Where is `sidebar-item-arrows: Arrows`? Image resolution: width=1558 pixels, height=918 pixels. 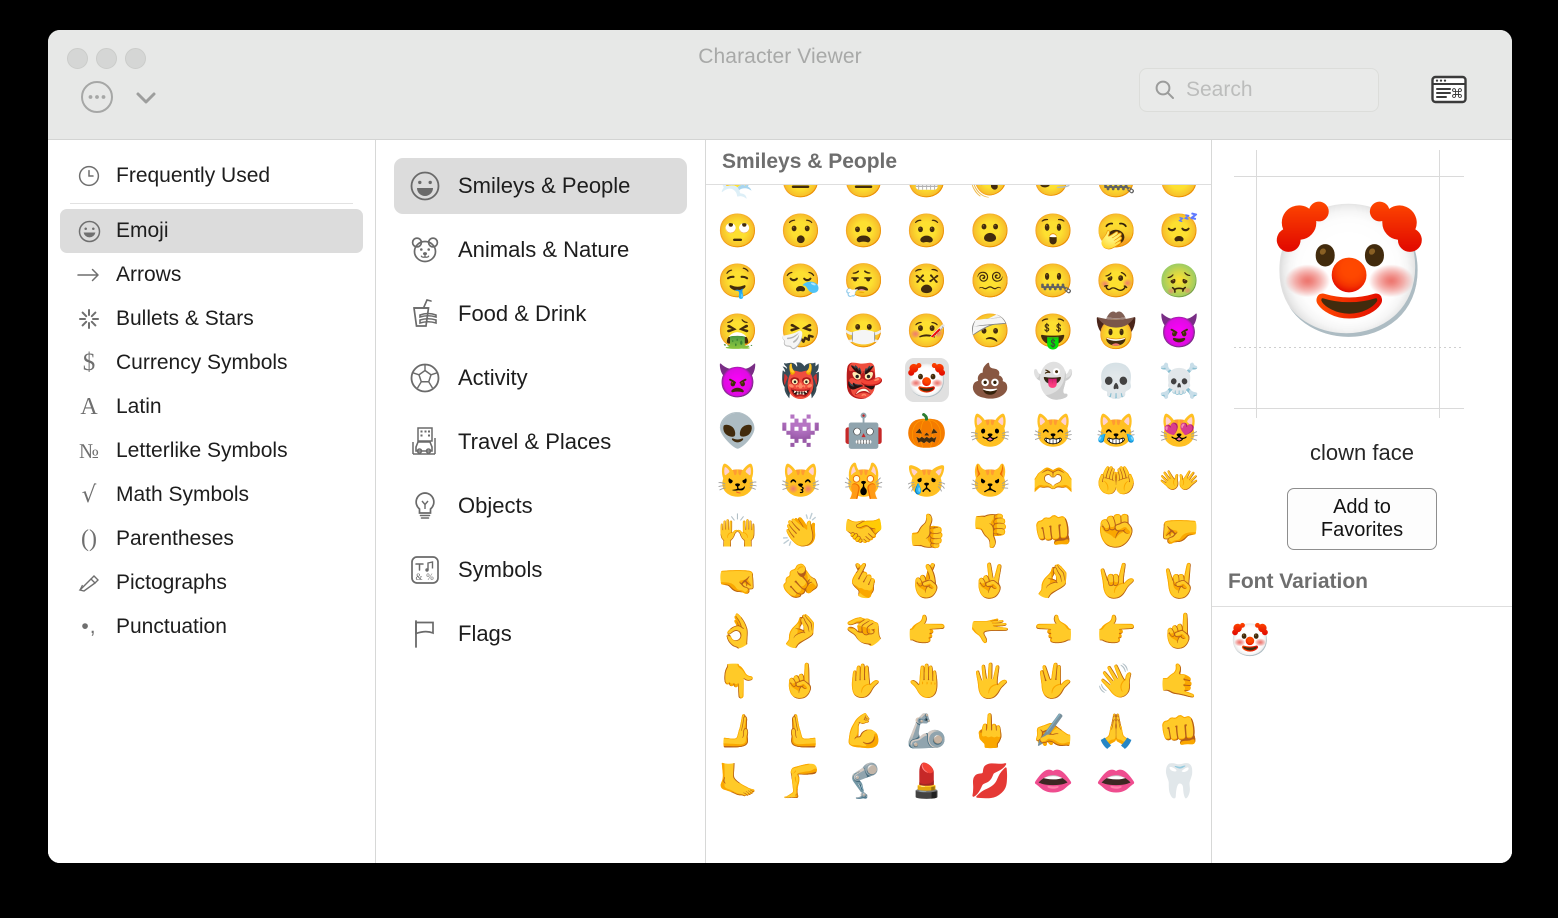 sidebar-item-arrows: Arrows is located at coordinates (211, 275).